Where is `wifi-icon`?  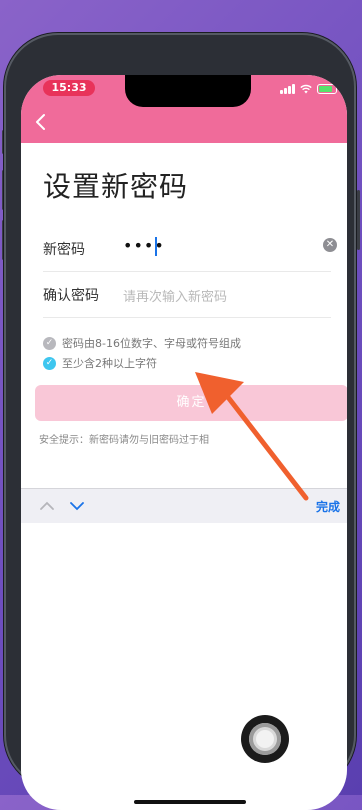
wifi-icon is located at coordinates (306, 89).